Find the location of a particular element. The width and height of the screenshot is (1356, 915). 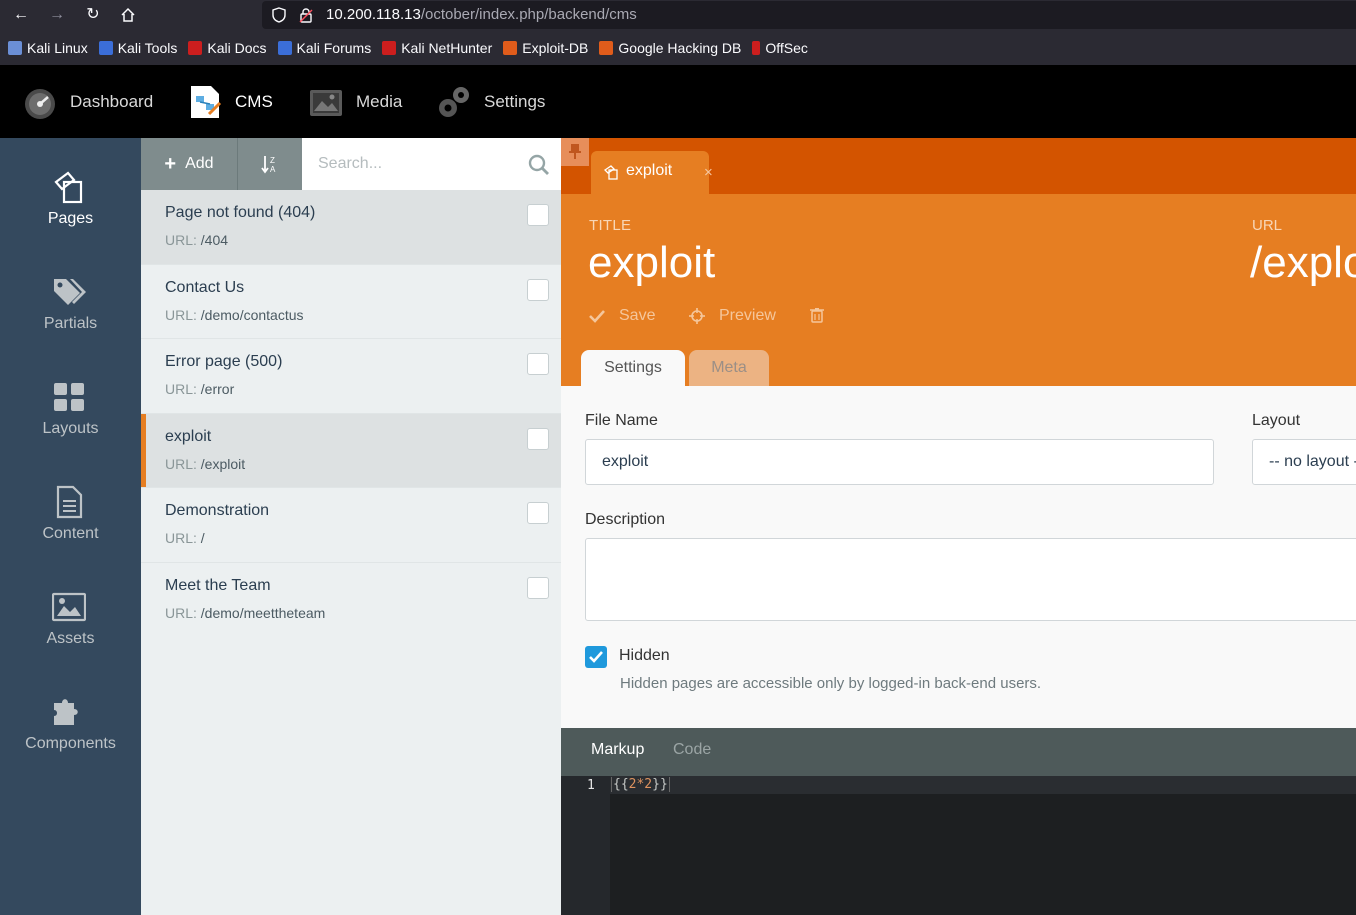

exploit-db-icon is located at coordinates (510, 48).